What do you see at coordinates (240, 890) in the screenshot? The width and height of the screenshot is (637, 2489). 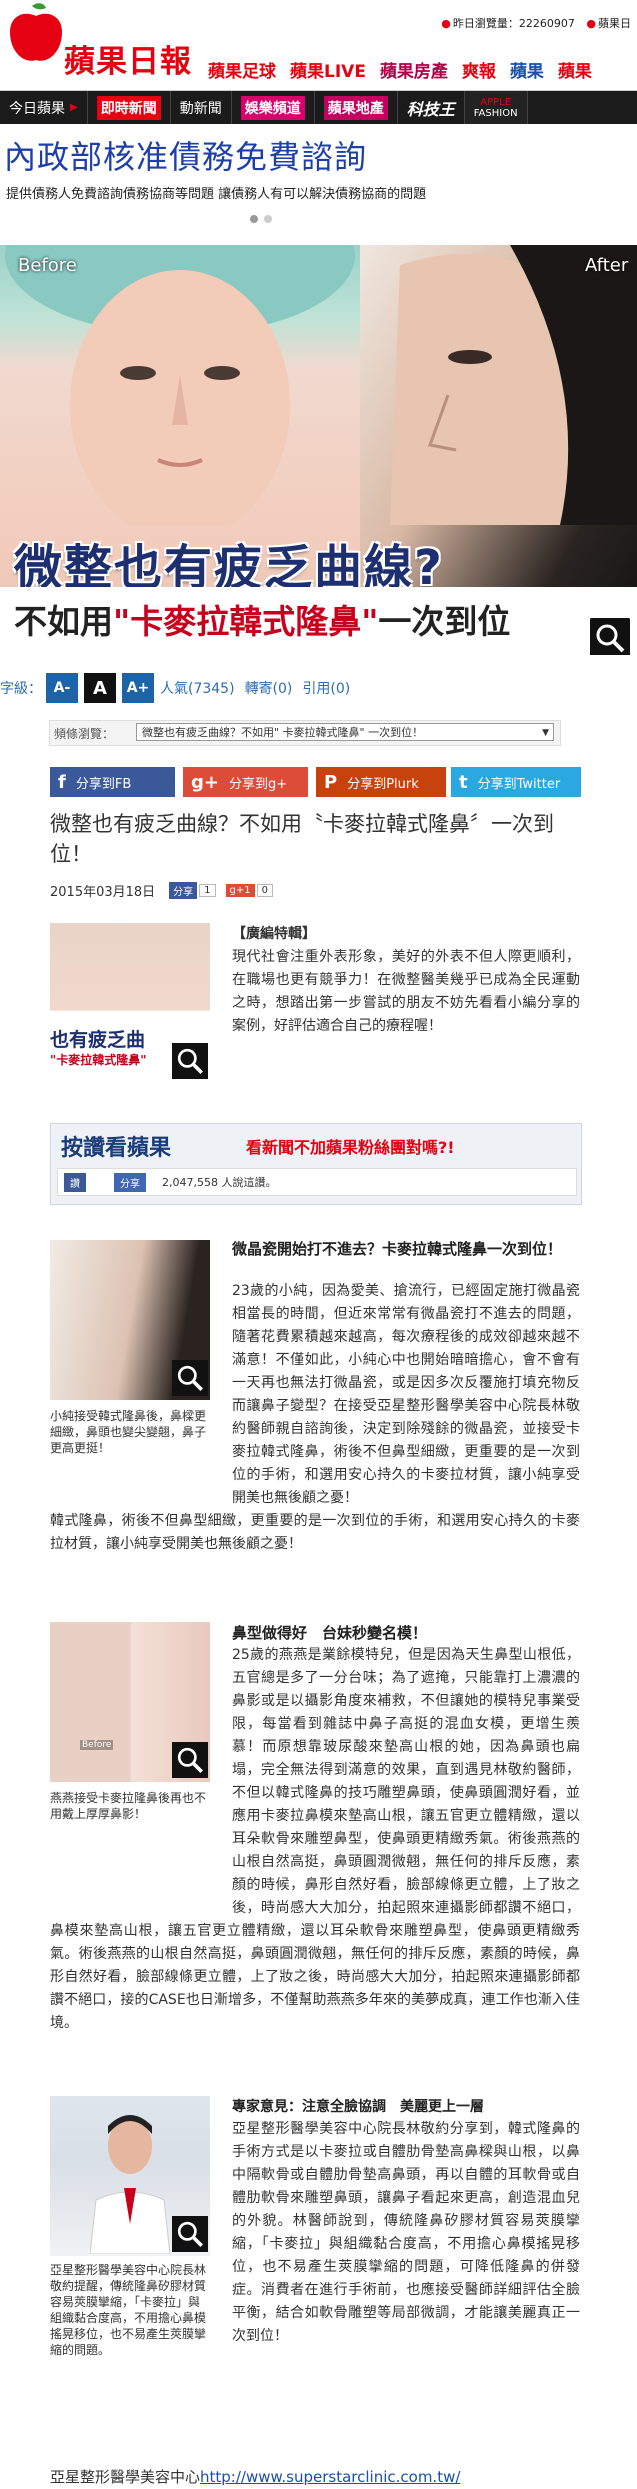 I see `gplus-badge: g+1` at bounding box center [240, 890].